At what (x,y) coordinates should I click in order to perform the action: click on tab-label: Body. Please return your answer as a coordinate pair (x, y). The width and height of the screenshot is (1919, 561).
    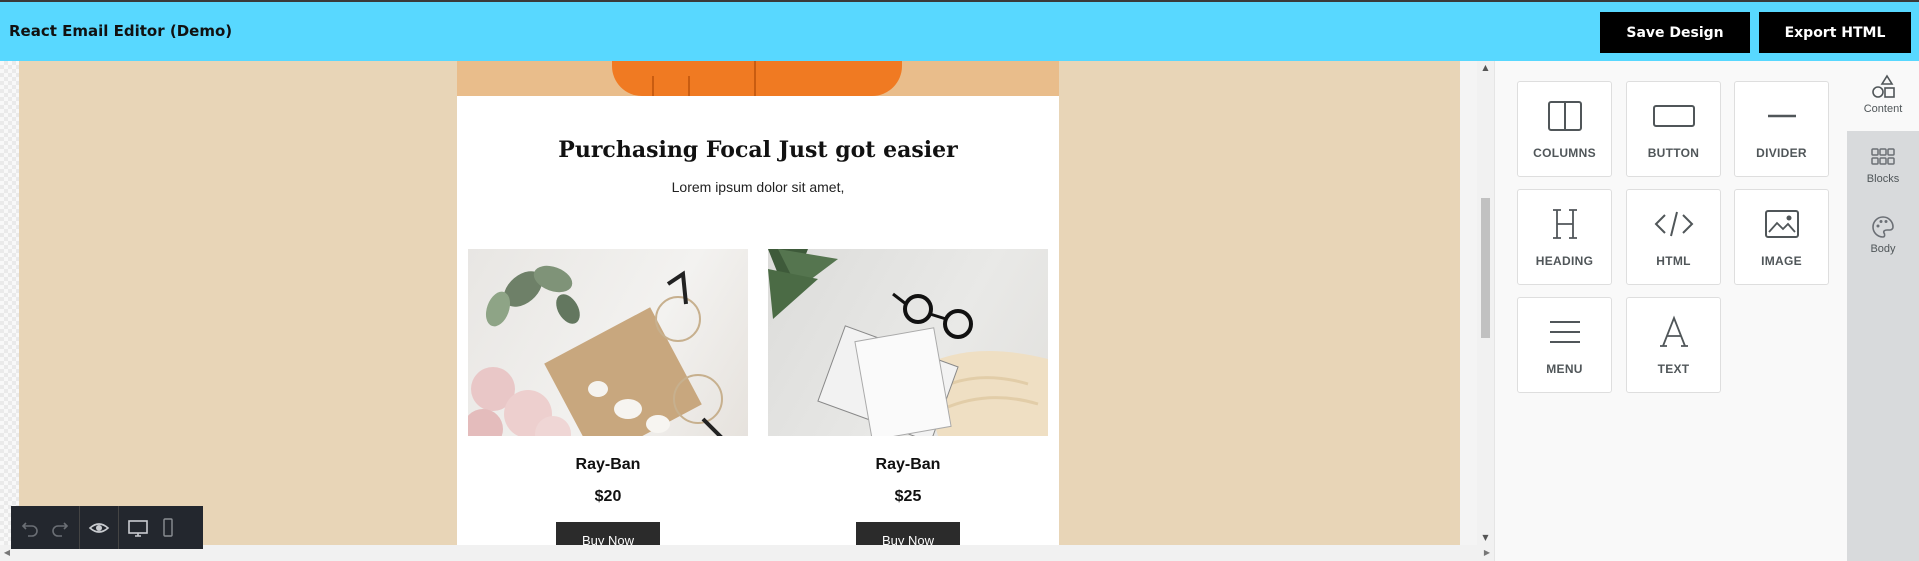
    Looking at the image, I should click on (1883, 249).